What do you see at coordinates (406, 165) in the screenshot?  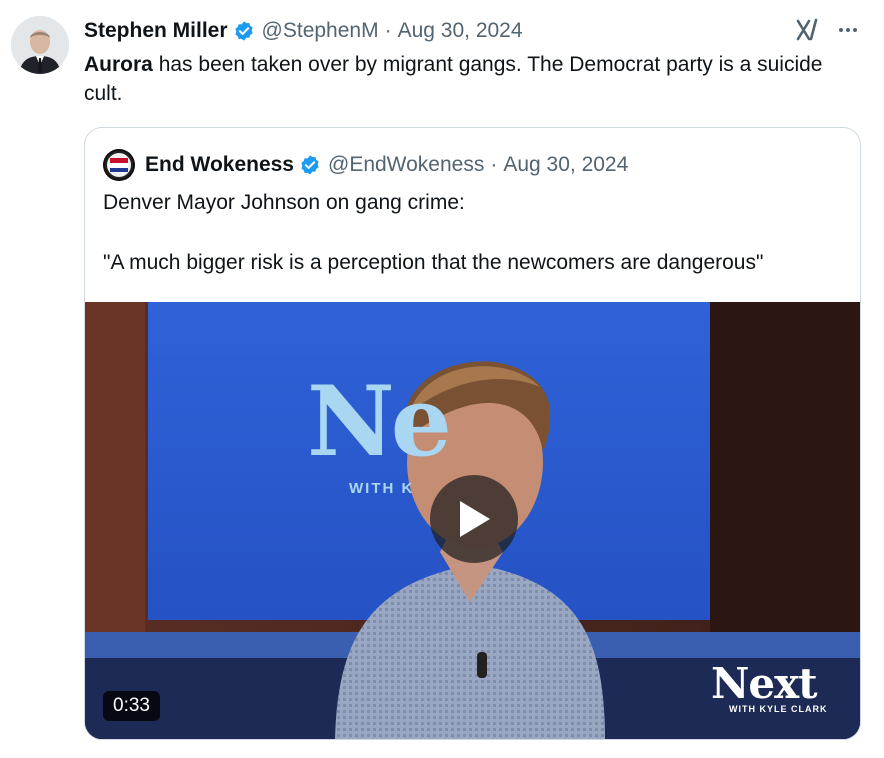 I see `quote-author-handle: @EndWokeness` at bounding box center [406, 165].